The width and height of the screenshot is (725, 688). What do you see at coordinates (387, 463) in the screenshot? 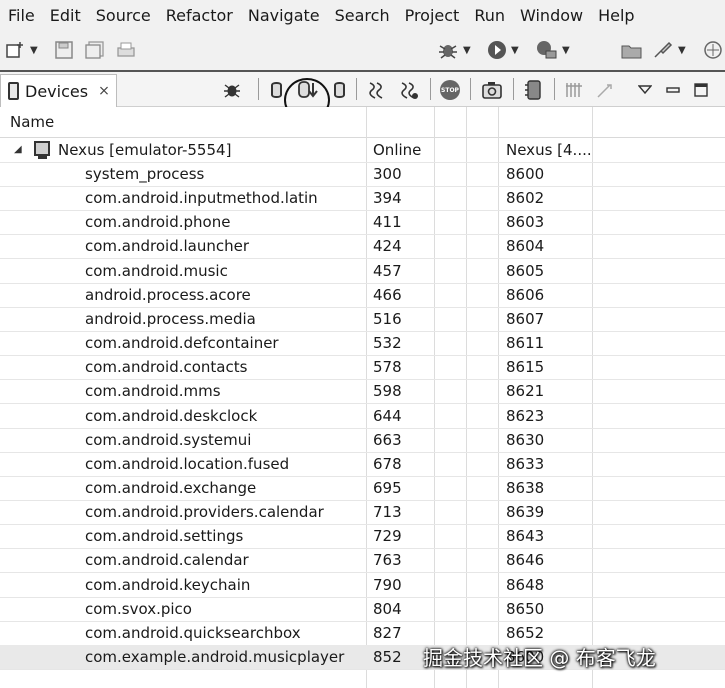
I see `process-pid: 678` at bounding box center [387, 463].